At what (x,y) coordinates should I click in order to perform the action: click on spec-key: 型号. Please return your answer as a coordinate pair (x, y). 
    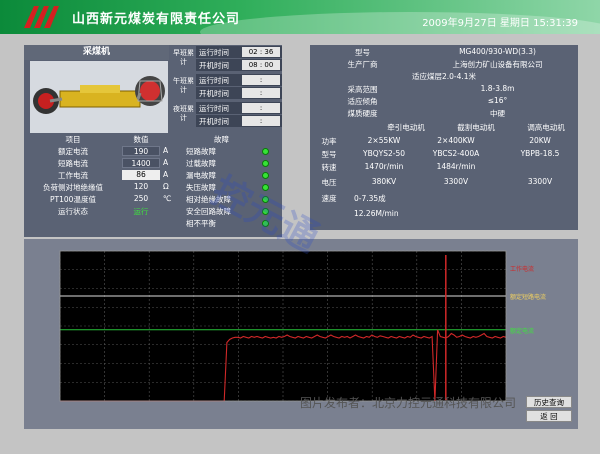
    Looking at the image, I should click on (362, 52).